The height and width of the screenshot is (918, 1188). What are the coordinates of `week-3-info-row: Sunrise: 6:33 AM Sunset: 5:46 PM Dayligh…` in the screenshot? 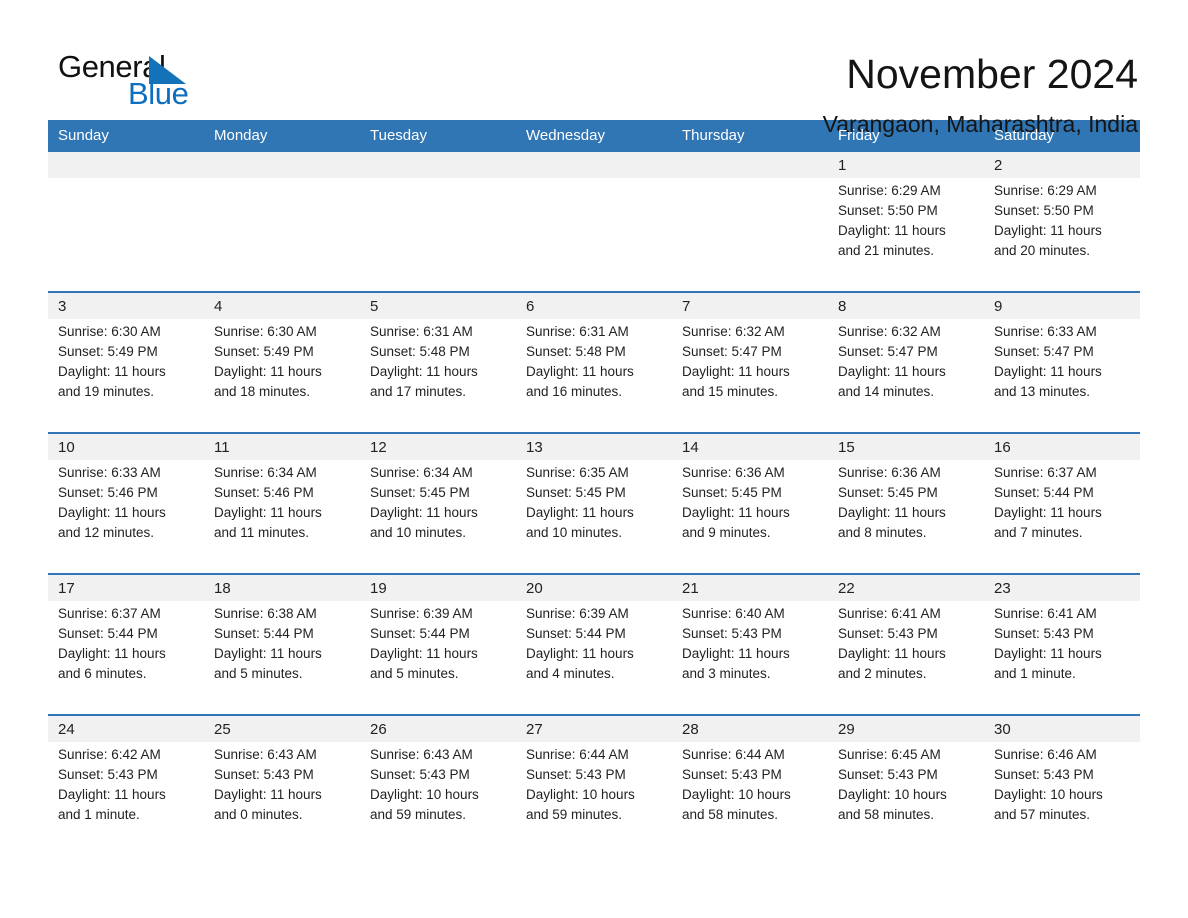 It's located at (594, 517).